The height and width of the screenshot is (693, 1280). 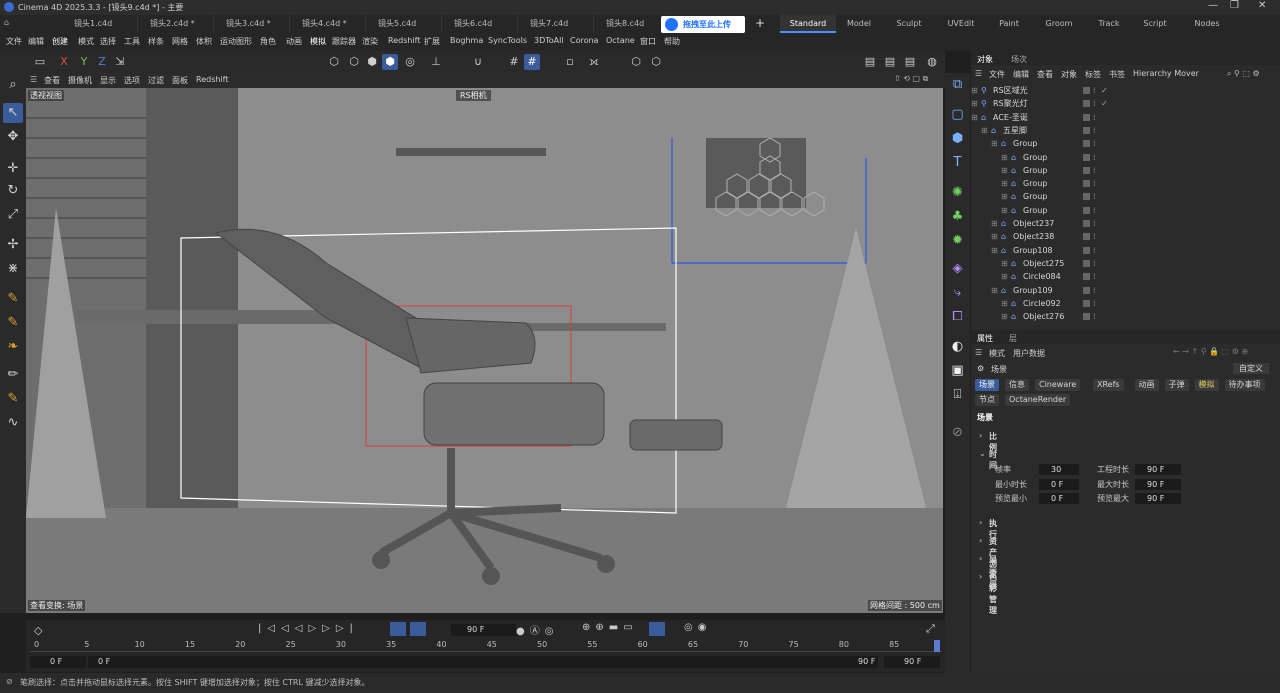 I want to click on render-view-icon: ⬡, so click(x=656, y=62).